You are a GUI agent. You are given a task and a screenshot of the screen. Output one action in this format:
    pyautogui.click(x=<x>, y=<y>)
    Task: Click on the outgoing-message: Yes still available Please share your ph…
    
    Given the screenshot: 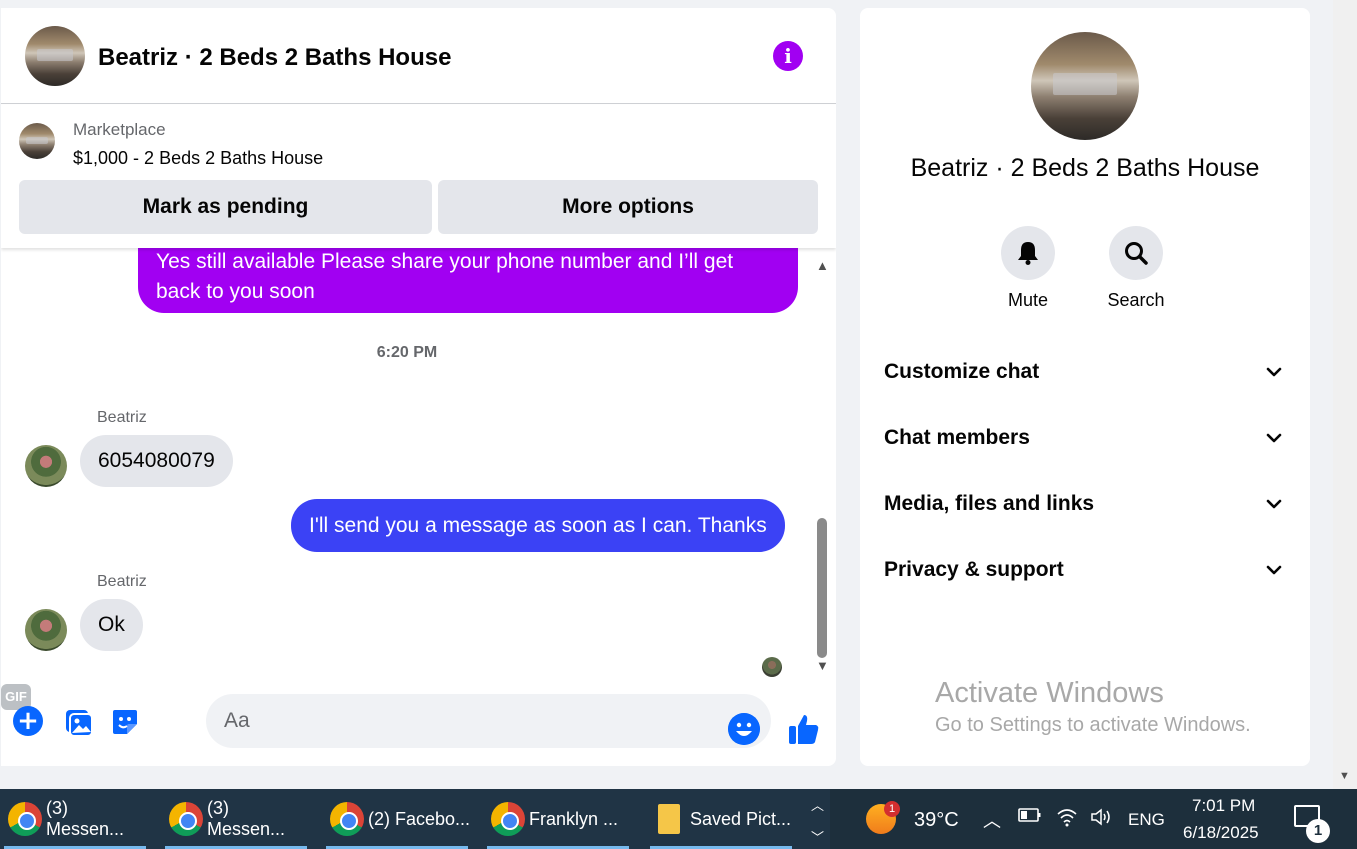 What is the action you would take?
    pyautogui.click(x=468, y=278)
    